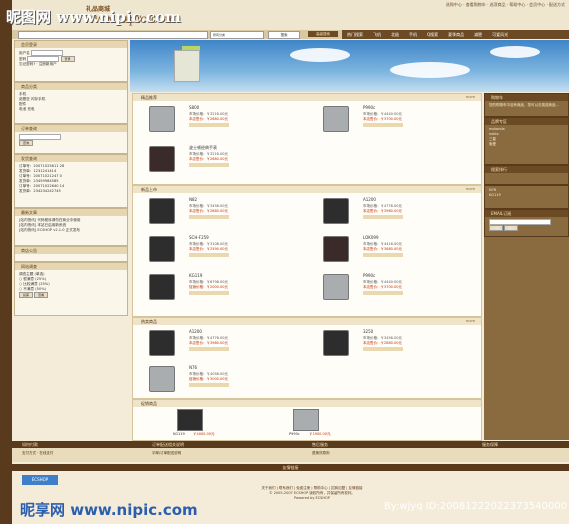  I want to click on banner, so click(349, 66).